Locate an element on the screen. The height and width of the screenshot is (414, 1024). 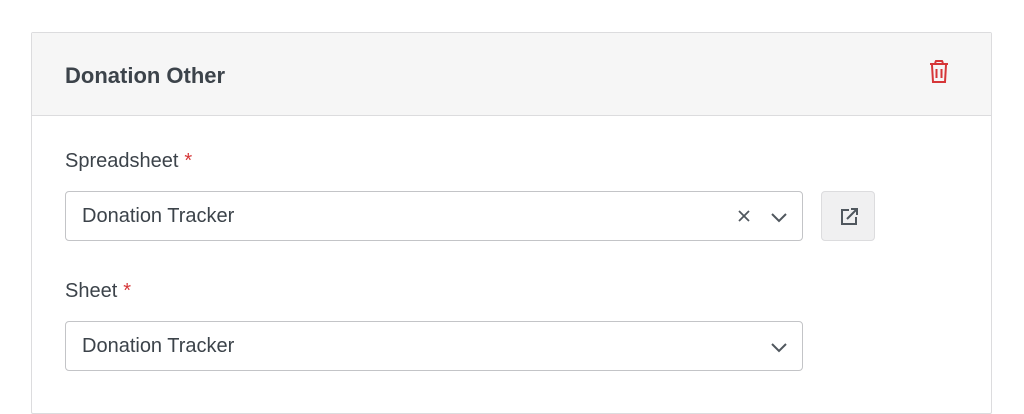
open-spreadsheet-button is located at coordinates (848, 216).